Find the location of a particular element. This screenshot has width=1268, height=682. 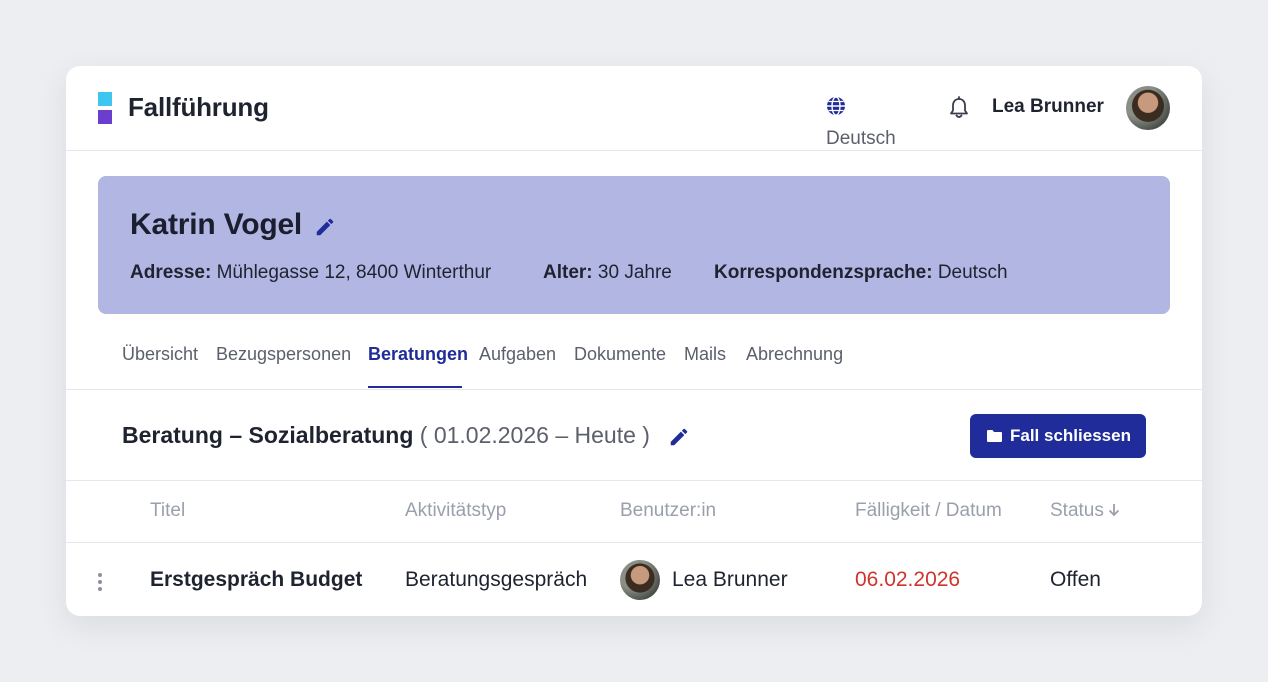

column-header-due-date: Fälligkeit / Datum is located at coordinates (928, 511).